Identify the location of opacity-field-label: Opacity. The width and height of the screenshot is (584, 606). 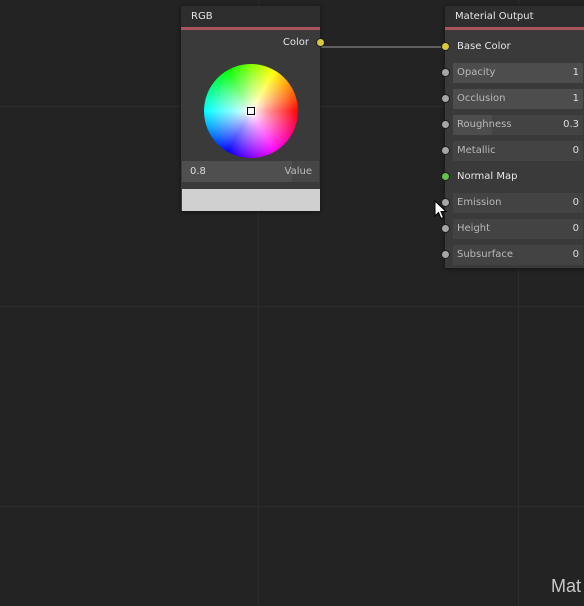
(476, 72).